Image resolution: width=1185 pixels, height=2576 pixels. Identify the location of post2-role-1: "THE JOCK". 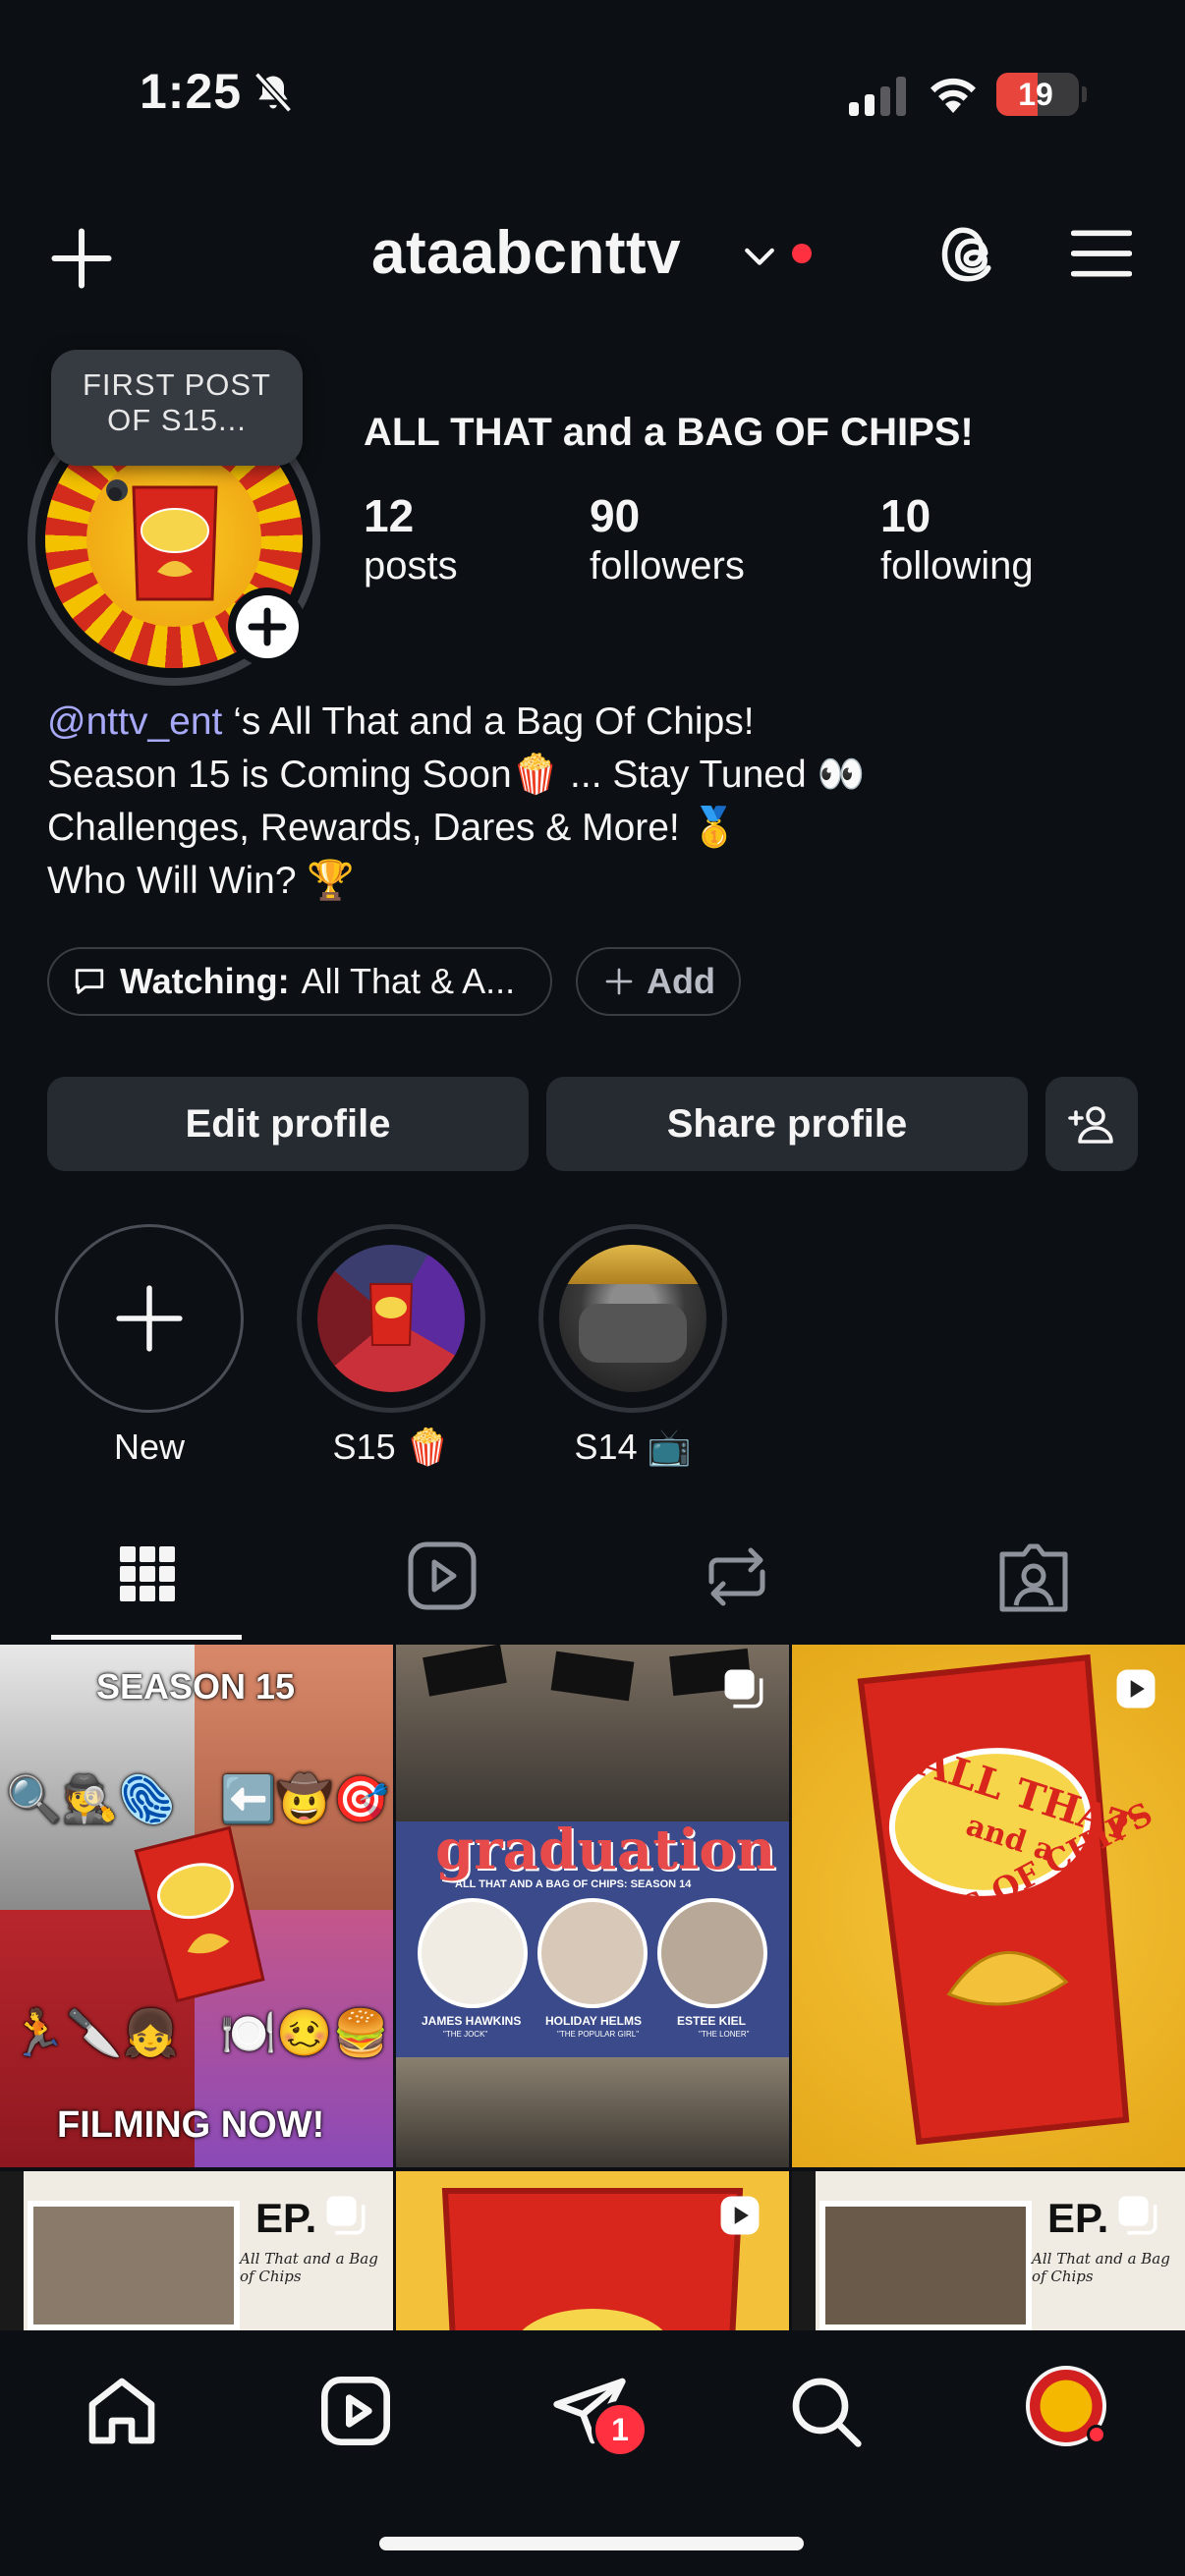
(466, 2034).